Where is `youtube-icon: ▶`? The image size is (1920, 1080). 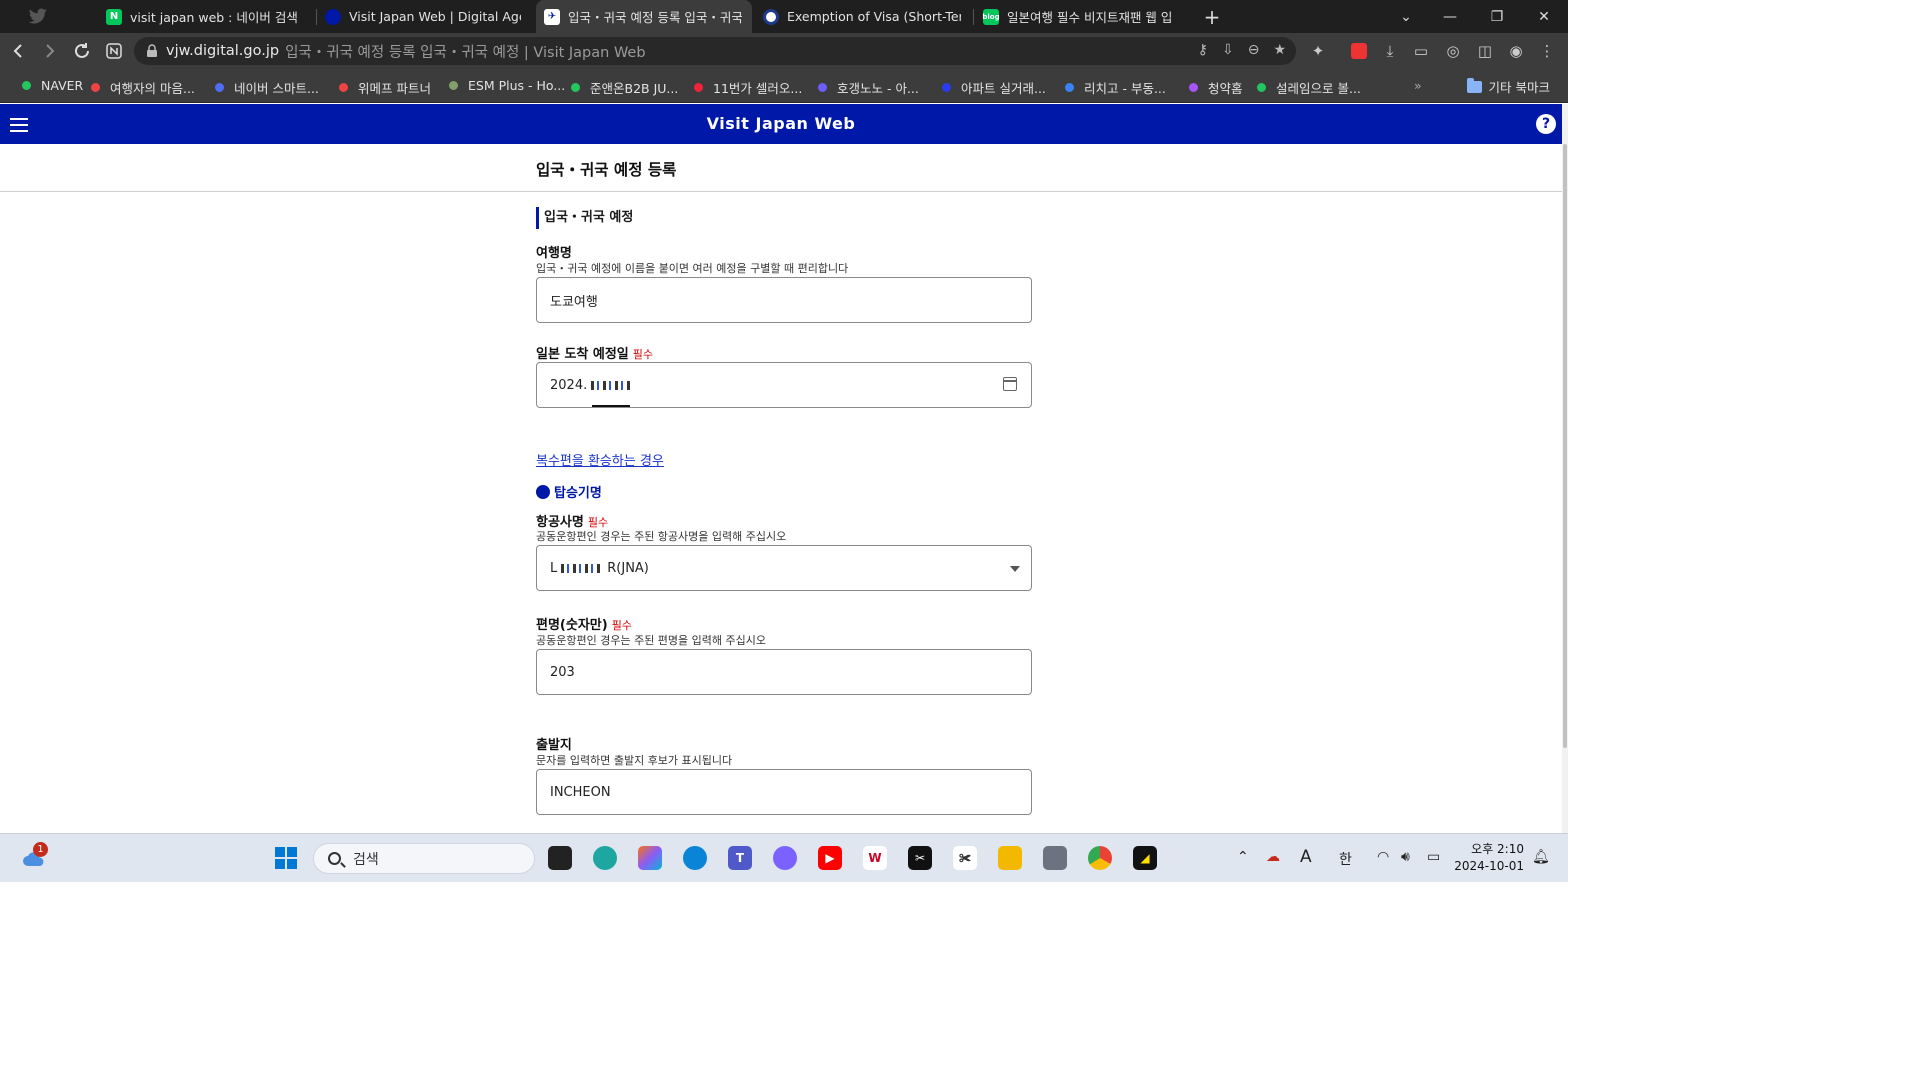
youtube-icon: ▶ is located at coordinates (830, 858).